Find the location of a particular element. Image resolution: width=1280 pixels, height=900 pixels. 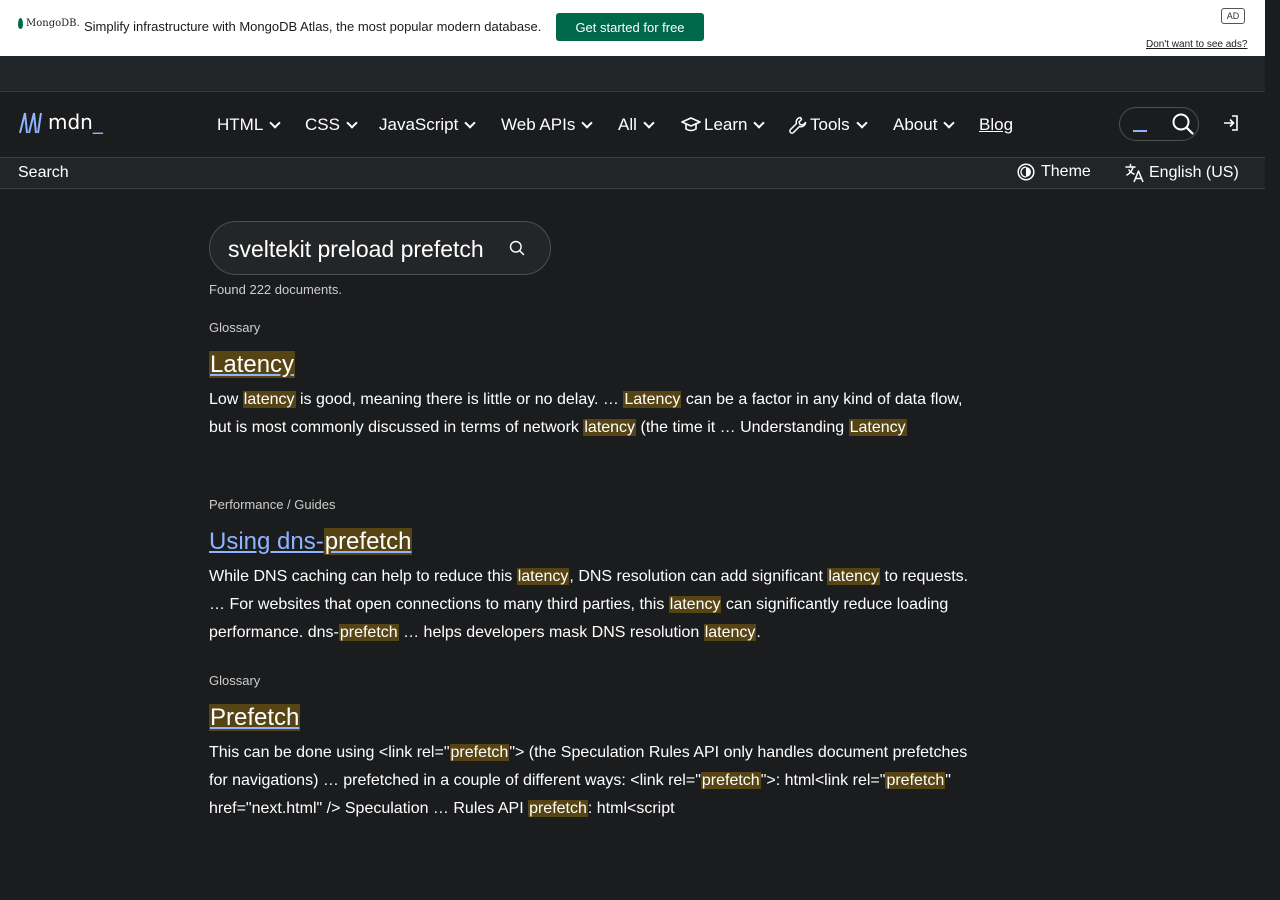

result-title-link: Prefetch is located at coordinates (255, 718).